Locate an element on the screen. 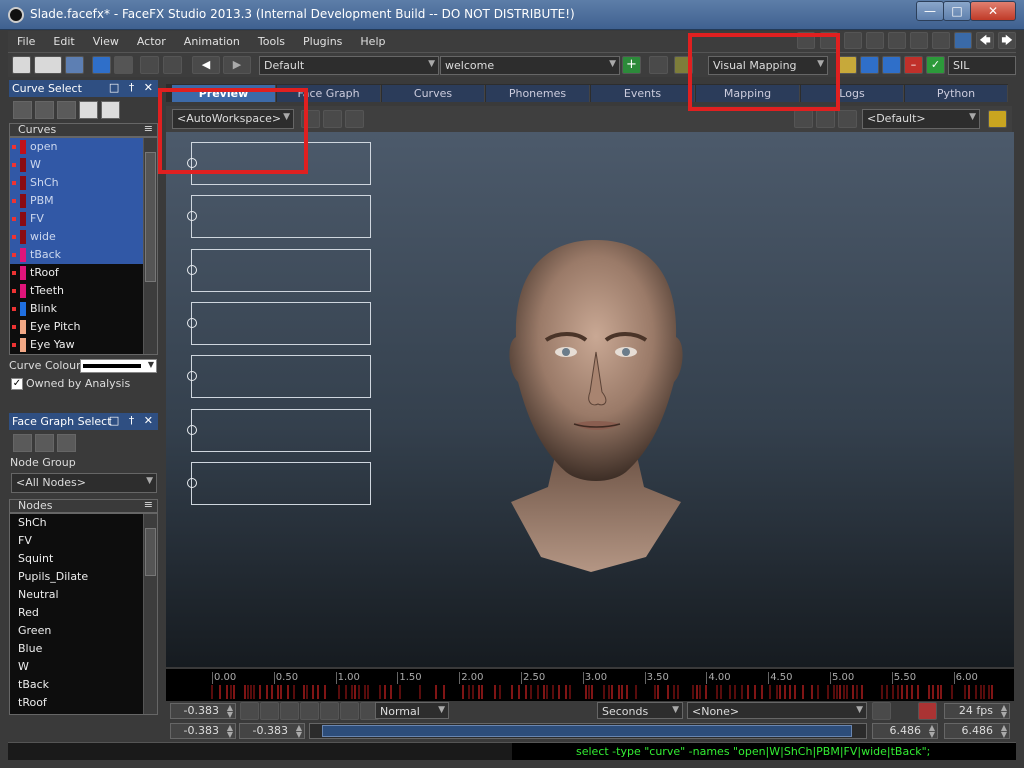 Image resolution: width=1024 pixels, height=768 pixels. minimize-button: — is located at coordinates (930, 11).